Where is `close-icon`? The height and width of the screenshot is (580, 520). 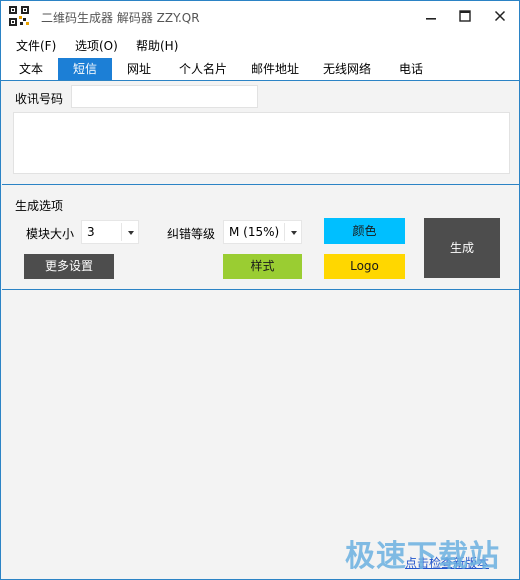
close-icon is located at coordinates (500, 16).